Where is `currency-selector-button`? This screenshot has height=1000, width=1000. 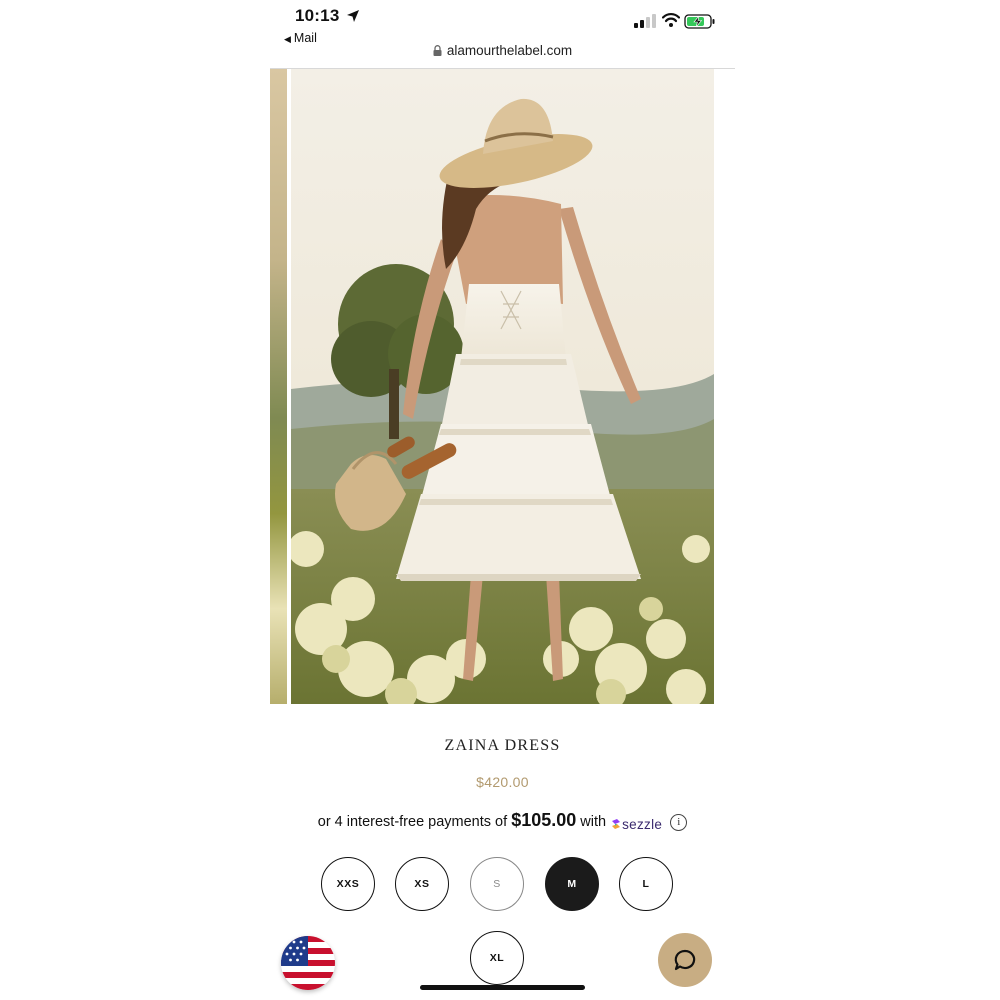
currency-selector-button is located at coordinates (308, 963).